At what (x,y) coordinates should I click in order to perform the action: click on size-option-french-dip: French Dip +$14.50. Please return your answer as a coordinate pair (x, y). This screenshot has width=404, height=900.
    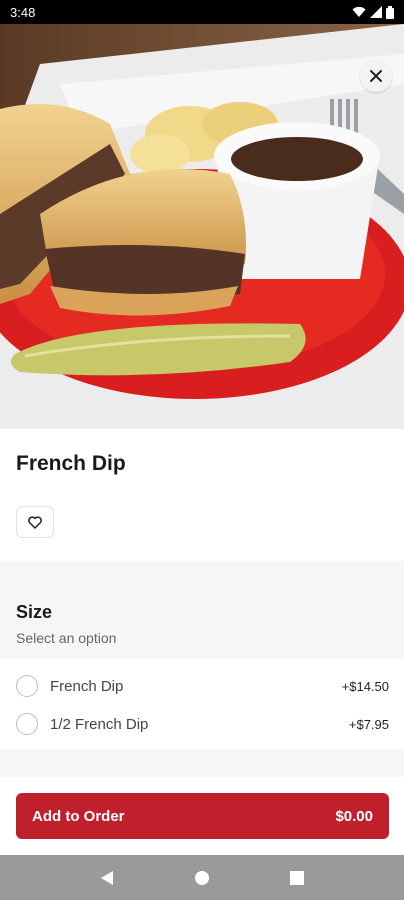
    Looking at the image, I should click on (202, 686).